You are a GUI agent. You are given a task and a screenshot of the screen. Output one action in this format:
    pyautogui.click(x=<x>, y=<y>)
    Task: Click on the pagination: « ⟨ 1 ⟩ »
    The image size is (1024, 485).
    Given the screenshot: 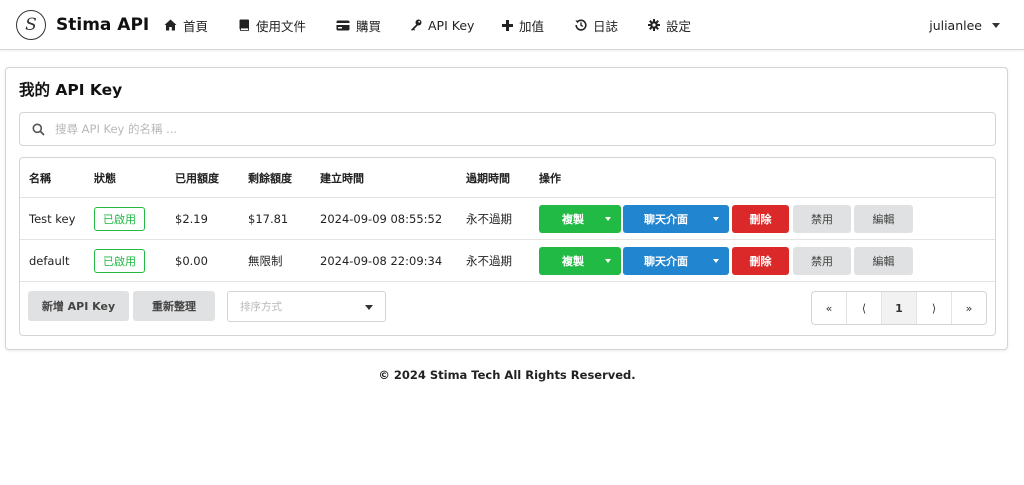 What is the action you would take?
    pyautogui.click(x=899, y=308)
    